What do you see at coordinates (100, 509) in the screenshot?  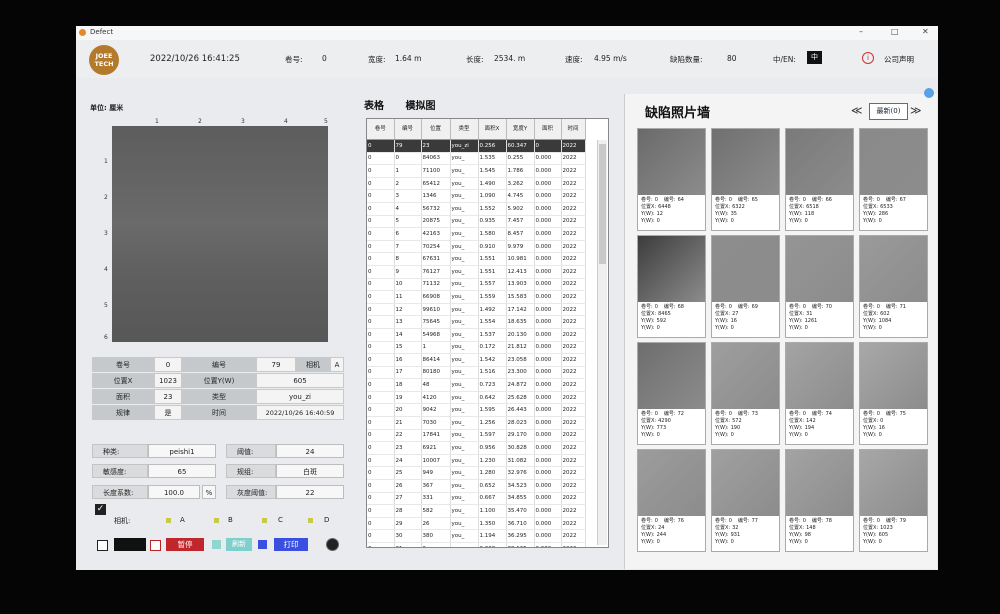 I see `enable-checkbox: ✓` at bounding box center [100, 509].